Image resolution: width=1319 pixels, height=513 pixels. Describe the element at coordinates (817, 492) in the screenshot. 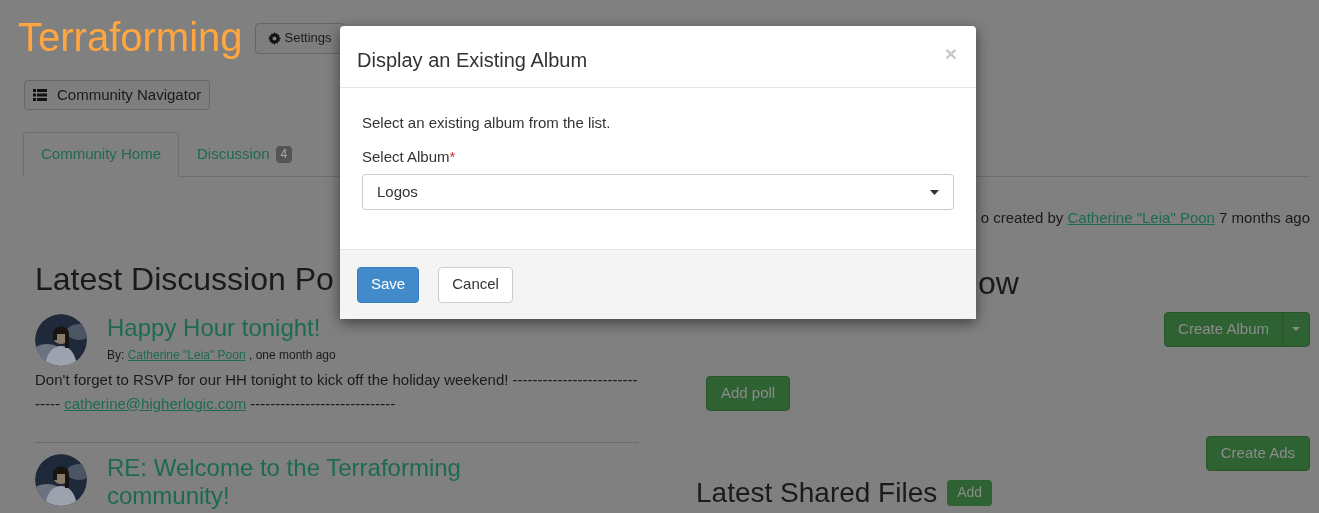

I see `section-heading: Latest Shared Files` at that location.